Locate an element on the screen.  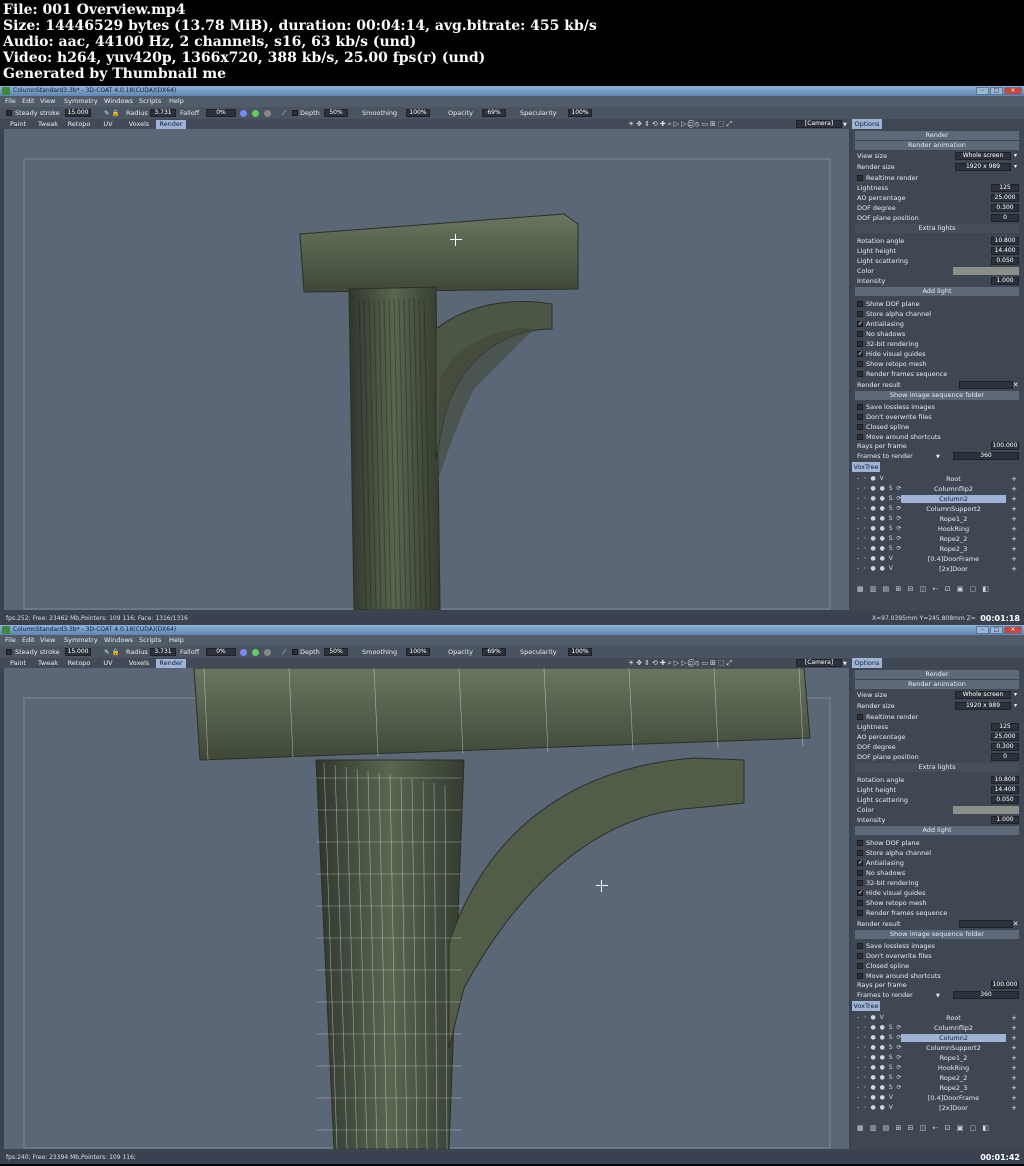
depth-checkbox is located at coordinates (295, 652).